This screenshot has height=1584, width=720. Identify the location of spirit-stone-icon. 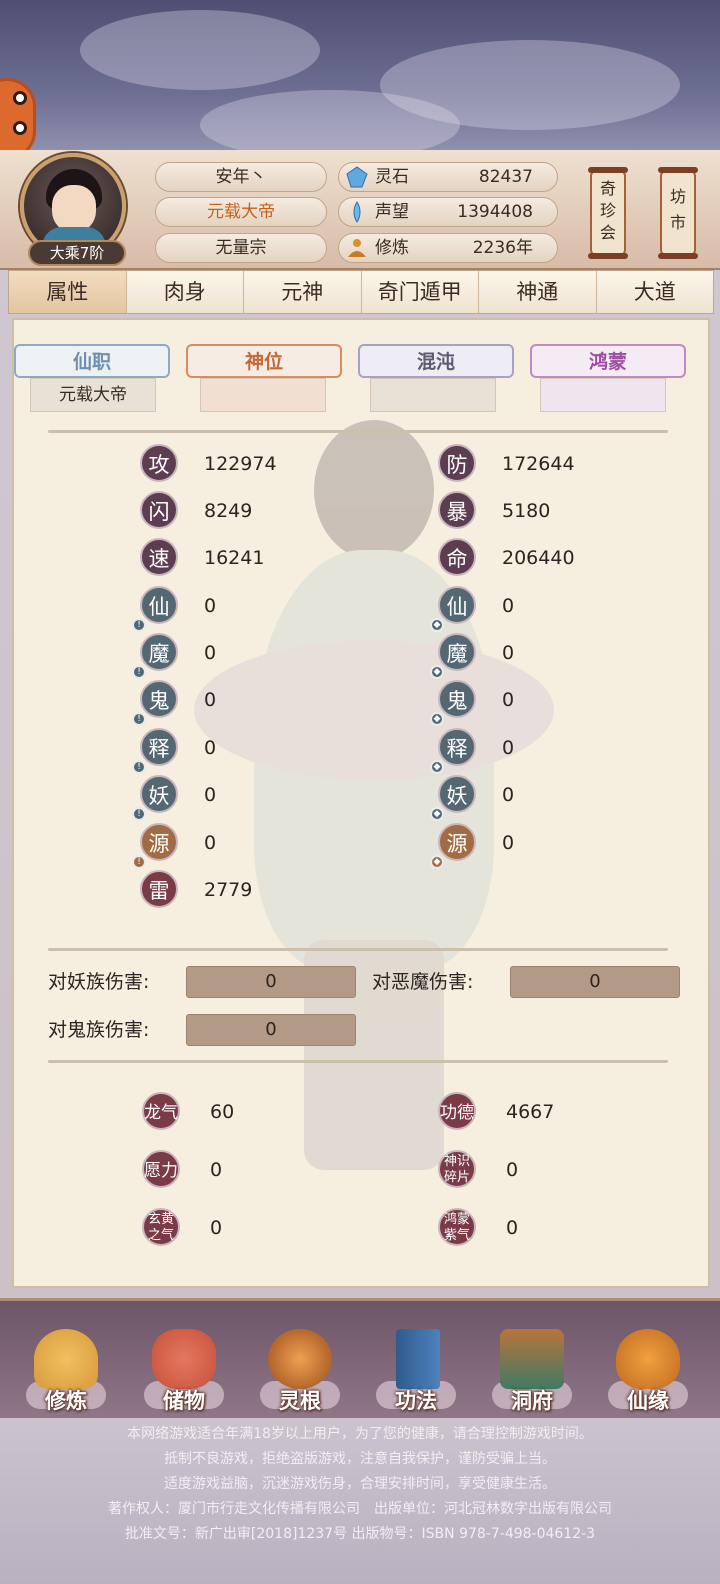
(357, 177).